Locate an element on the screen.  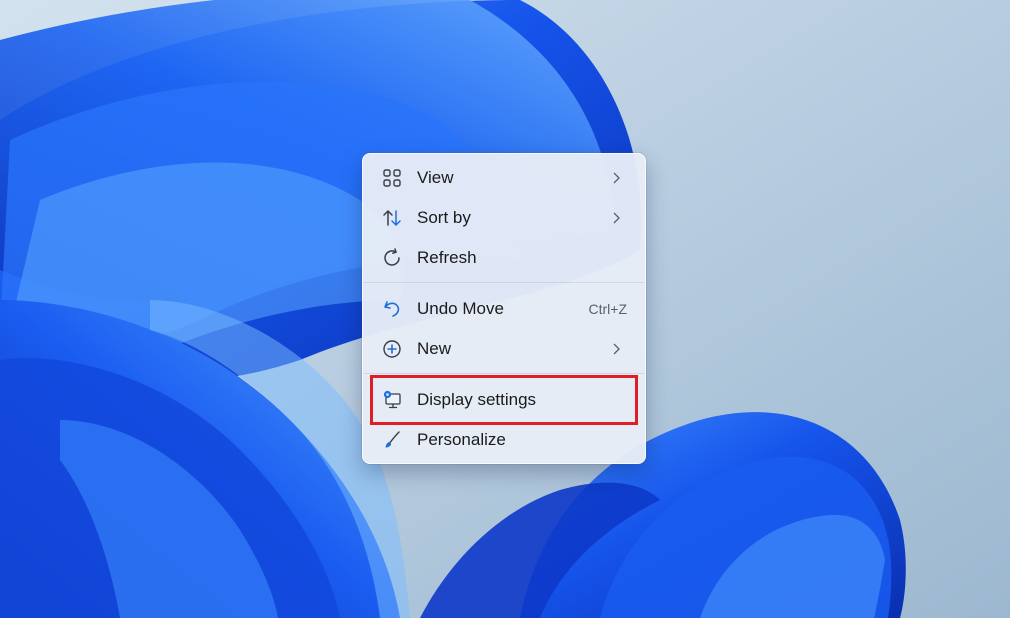
menu-item-label: Undo Move is located at coordinates (460, 308).